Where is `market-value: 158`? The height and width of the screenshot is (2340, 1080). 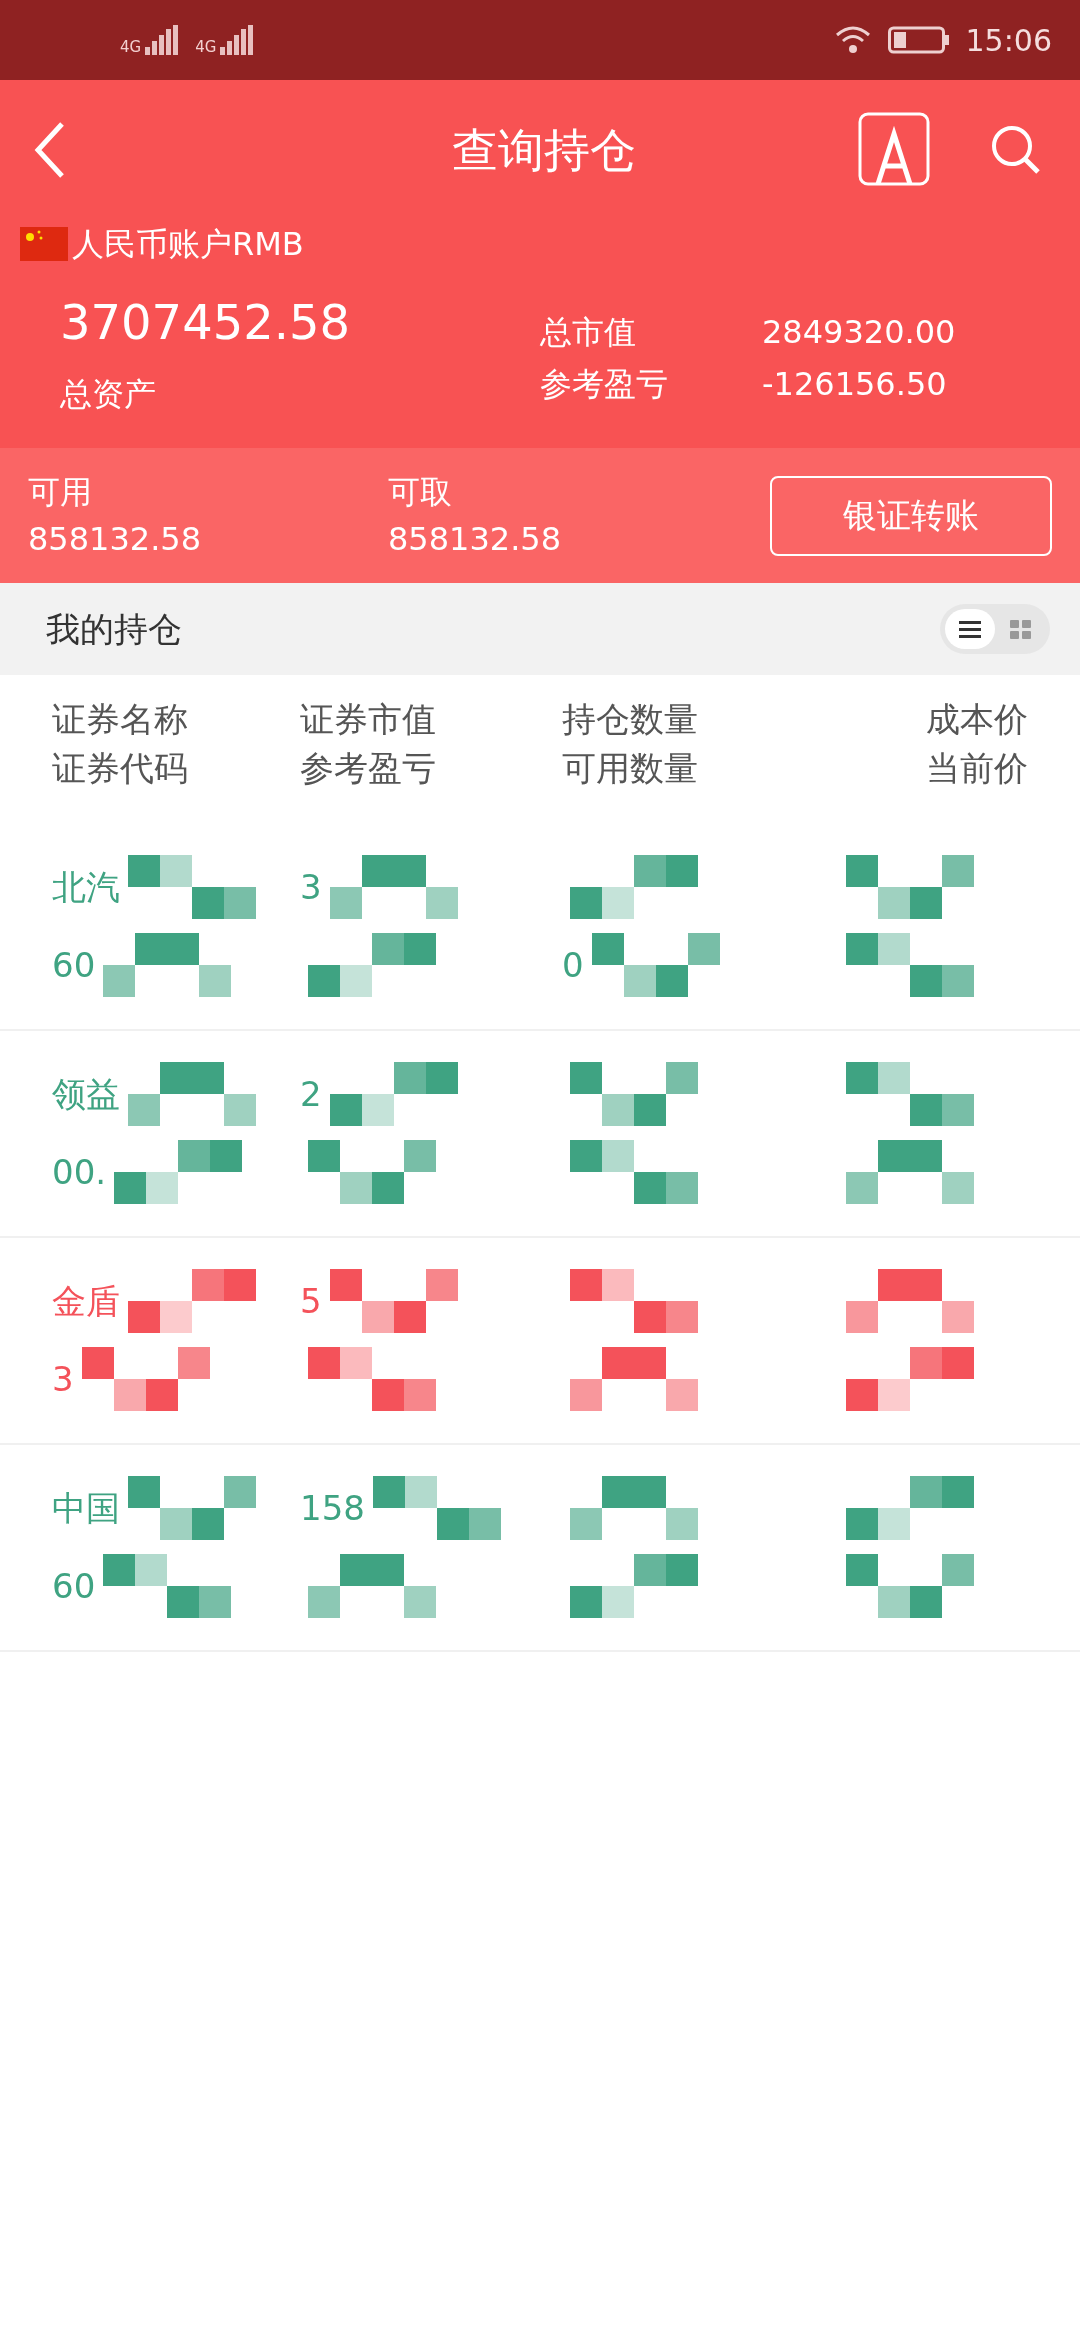 market-value: 158 is located at coordinates (332, 1508).